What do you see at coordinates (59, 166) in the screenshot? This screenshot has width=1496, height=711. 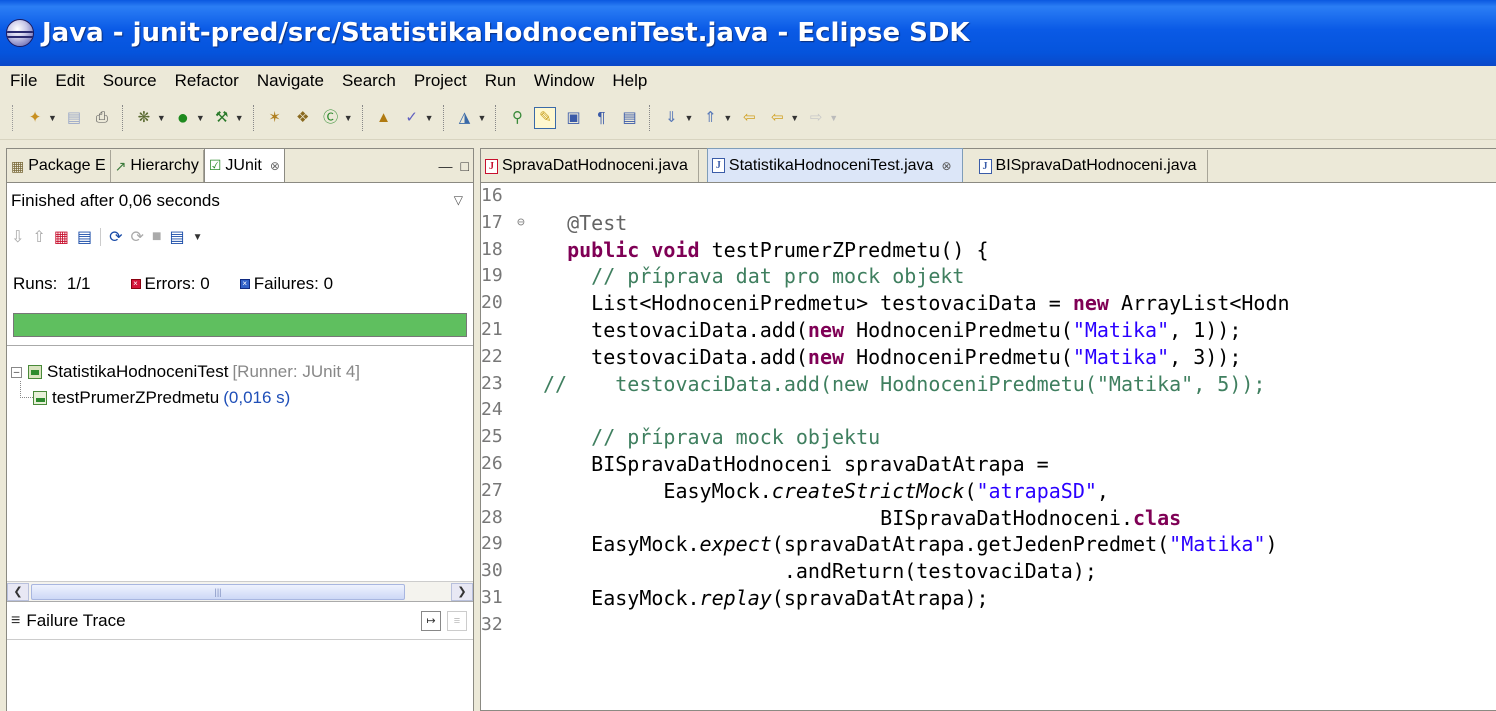 I see `tab-package-explorer: ▦ Package E` at bounding box center [59, 166].